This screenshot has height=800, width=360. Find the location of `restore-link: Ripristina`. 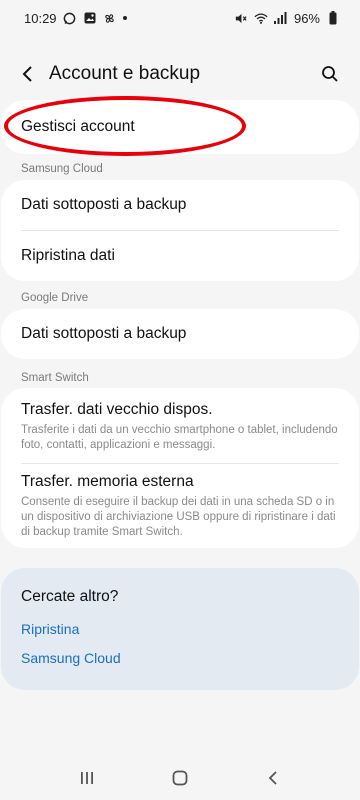

restore-link: Ripristina is located at coordinates (180, 629).